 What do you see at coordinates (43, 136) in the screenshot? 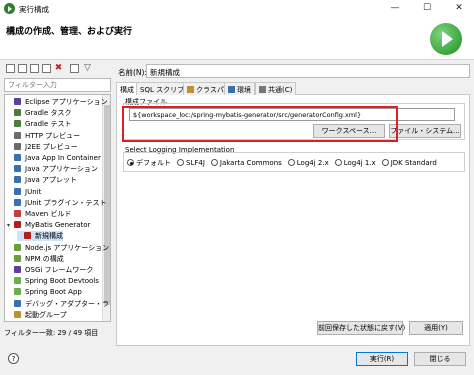
I see `tree-item: HTTP プレビュー` at bounding box center [43, 136].